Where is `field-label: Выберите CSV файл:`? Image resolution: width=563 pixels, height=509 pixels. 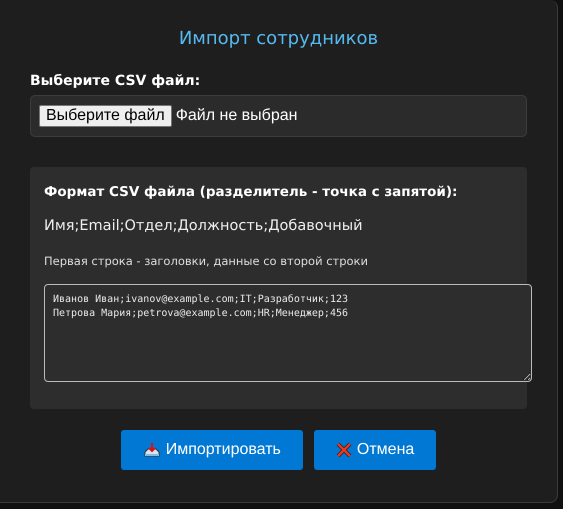 field-label: Выберите CSV файл: is located at coordinates (116, 81).